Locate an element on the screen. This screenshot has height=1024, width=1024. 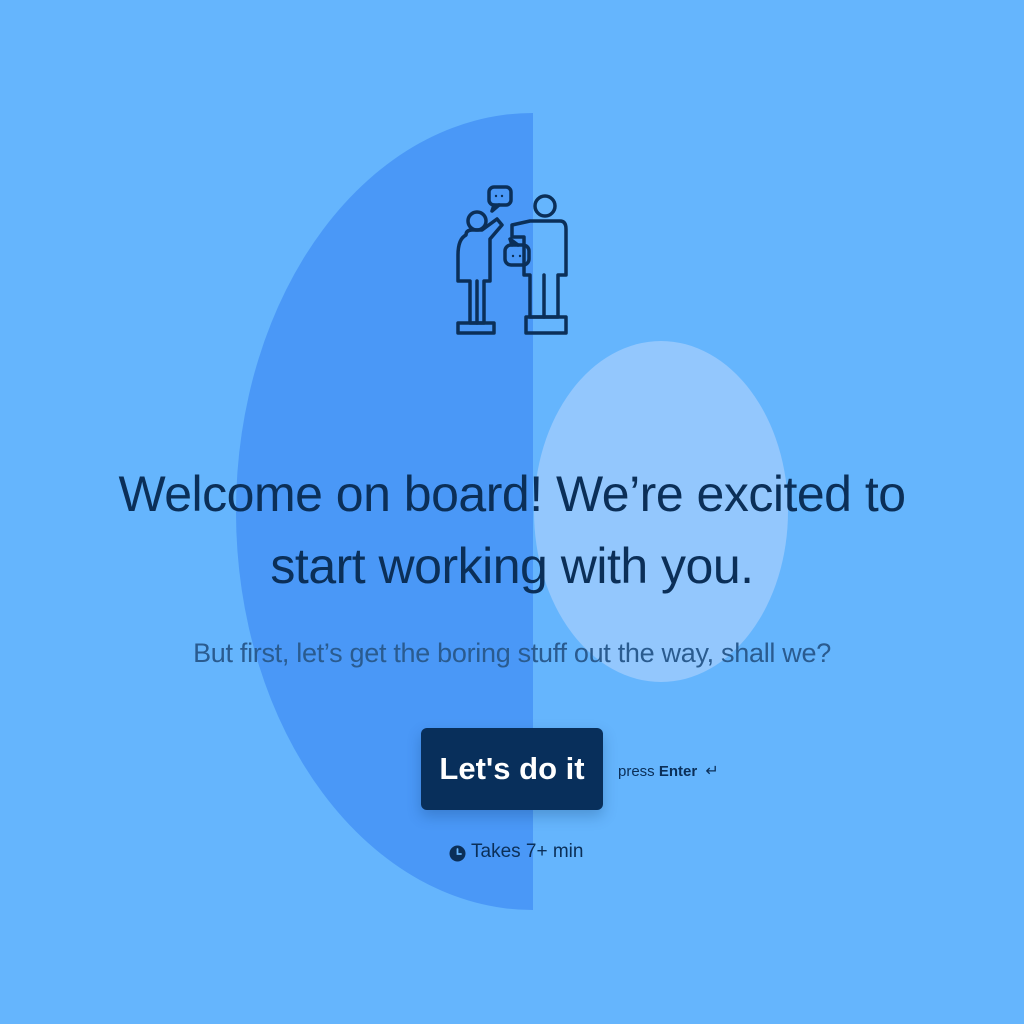
time-estimate: Takes 7+ min is located at coordinates (516, 852).